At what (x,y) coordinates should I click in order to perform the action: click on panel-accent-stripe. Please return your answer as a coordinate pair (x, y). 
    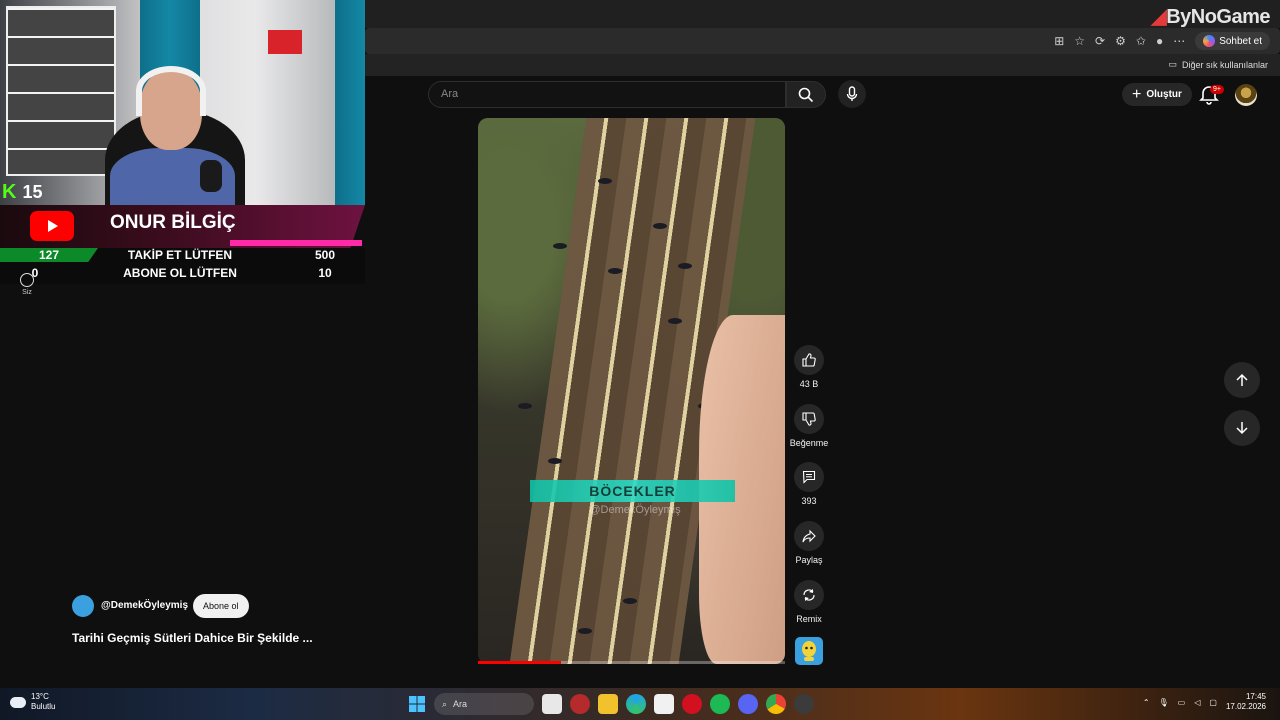
    Looking at the image, I should click on (296, 243).